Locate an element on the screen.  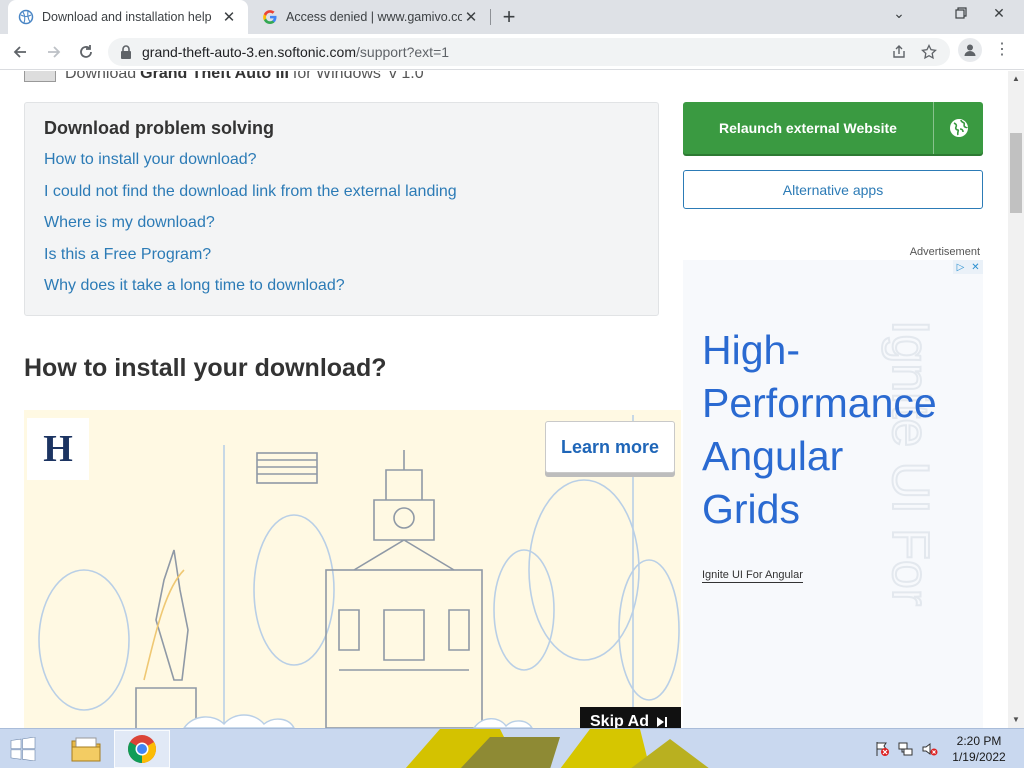
page-scrollbar: ▲ ▼ is located at coordinates (1016, 399).